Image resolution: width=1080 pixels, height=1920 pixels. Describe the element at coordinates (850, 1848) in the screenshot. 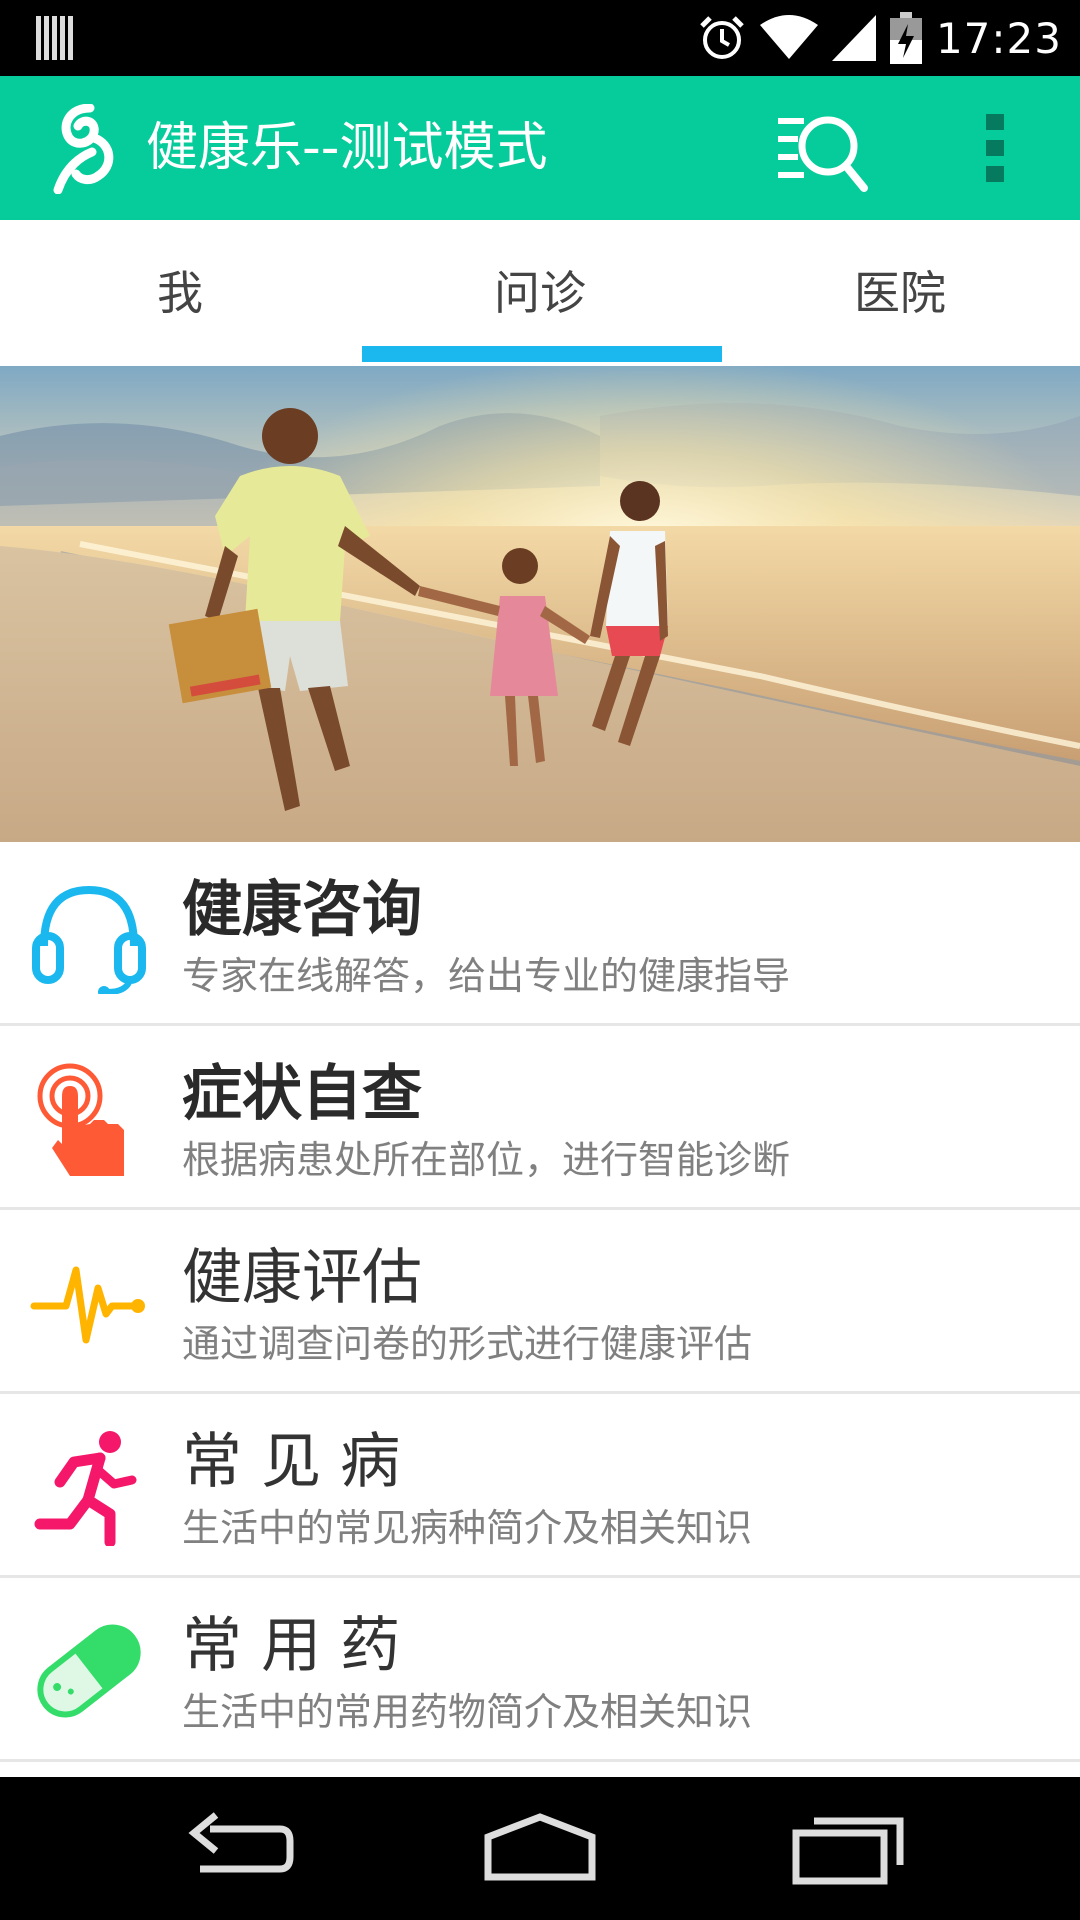

I see `recent-apps-icon` at that location.